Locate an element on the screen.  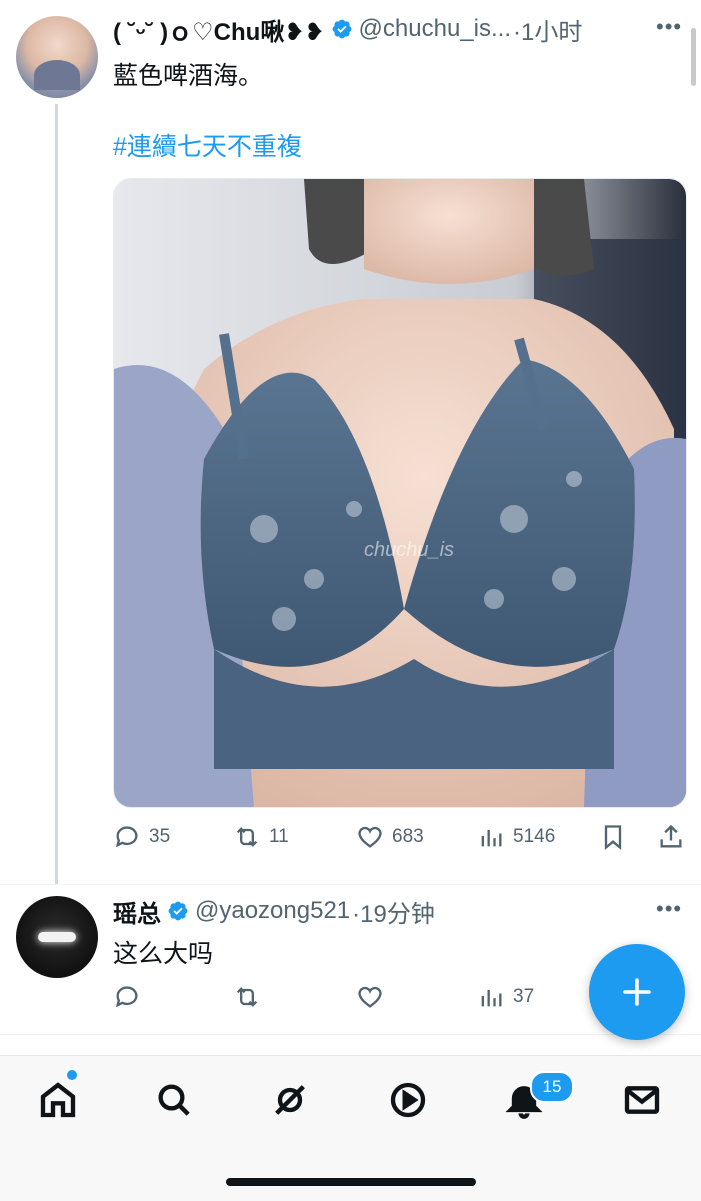
search-icon is located at coordinates (174, 1100).